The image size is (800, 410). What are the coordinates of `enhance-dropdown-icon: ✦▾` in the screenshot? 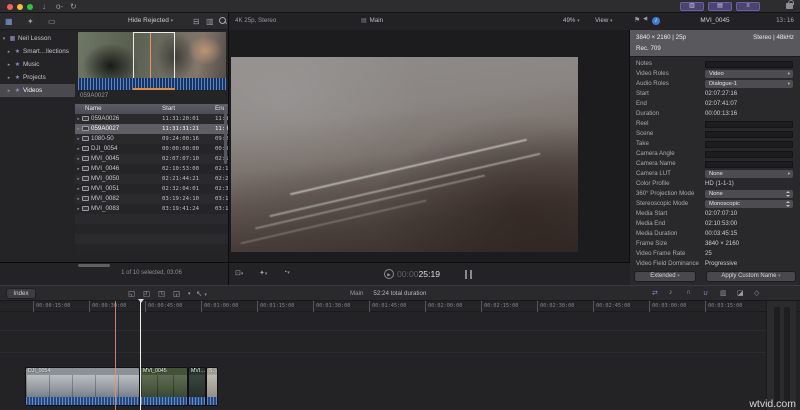 It's located at (263, 273).